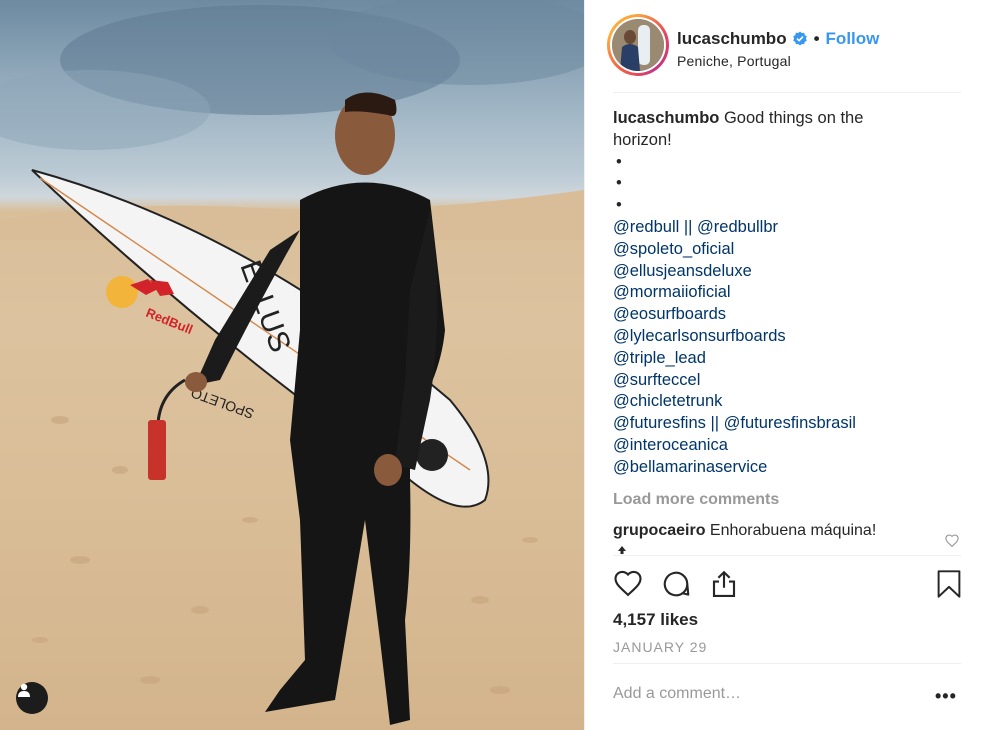 The height and width of the screenshot is (730, 989). Describe the element at coordinates (667, 401) in the screenshot. I see `mention-link: @chicletetrunk` at that location.